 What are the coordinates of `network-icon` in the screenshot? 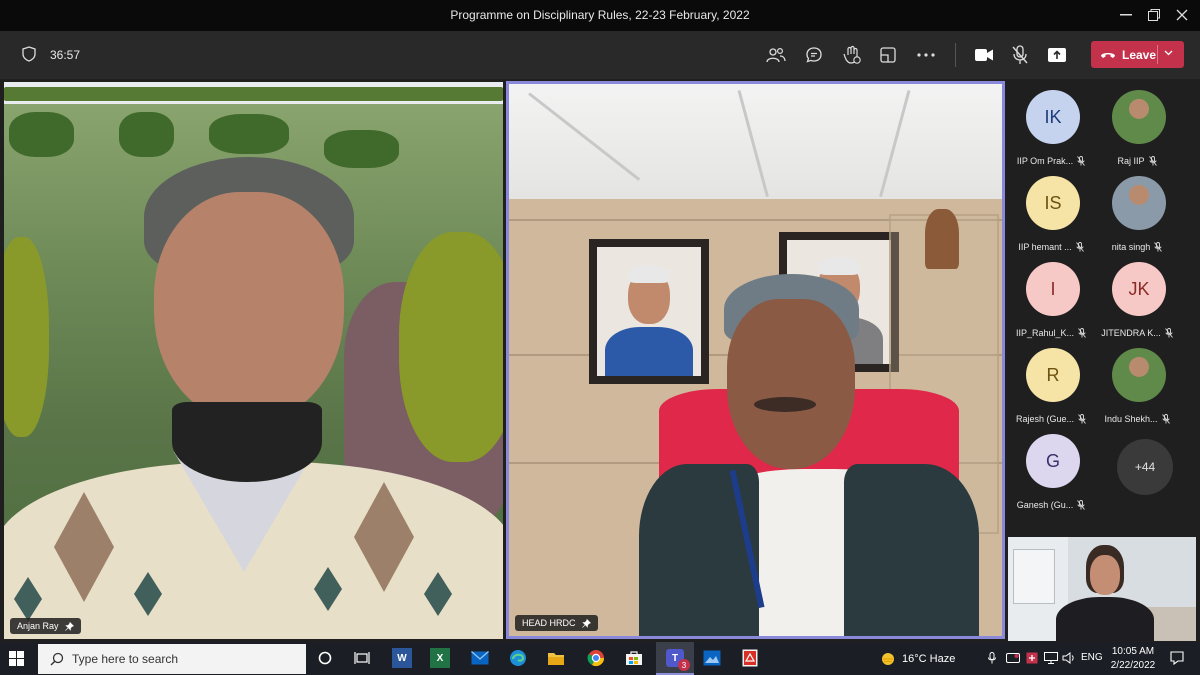 It's located at (1051, 659).